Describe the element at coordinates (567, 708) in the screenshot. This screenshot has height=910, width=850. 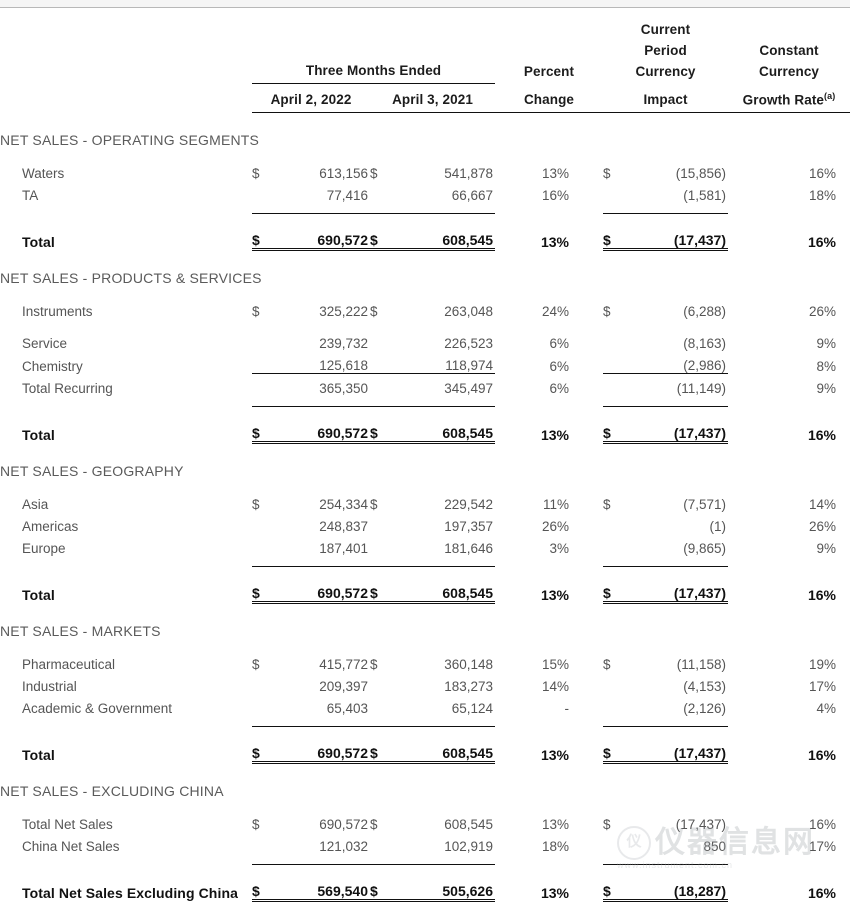
I see `cell-pct: -` at that location.